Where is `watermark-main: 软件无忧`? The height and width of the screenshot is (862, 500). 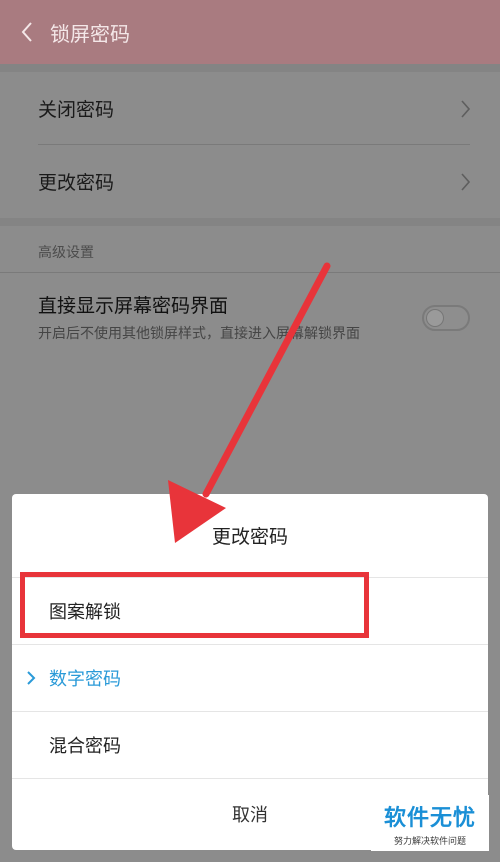 watermark-main: 软件无忧 is located at coordinates (429, 818).